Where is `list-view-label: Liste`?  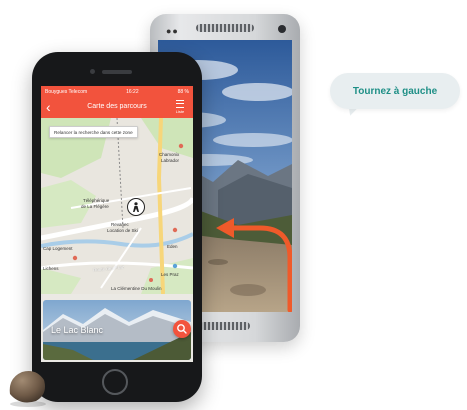
list-view-label: Liste is located at coordinates (180, 111).